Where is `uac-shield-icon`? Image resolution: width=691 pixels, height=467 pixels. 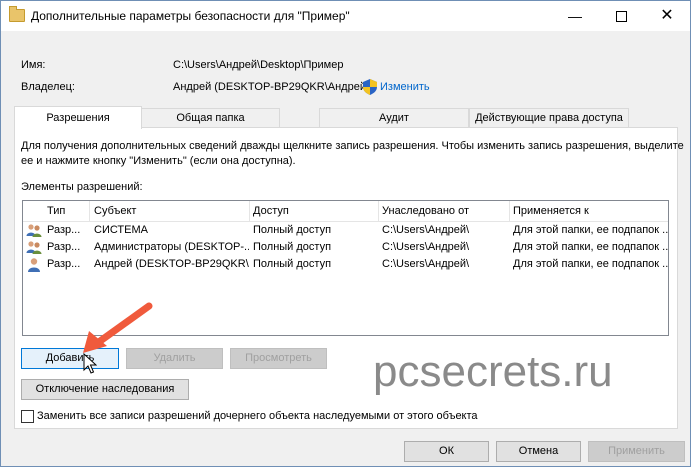
uac-shield-icon is located at coordinates (370, 87).